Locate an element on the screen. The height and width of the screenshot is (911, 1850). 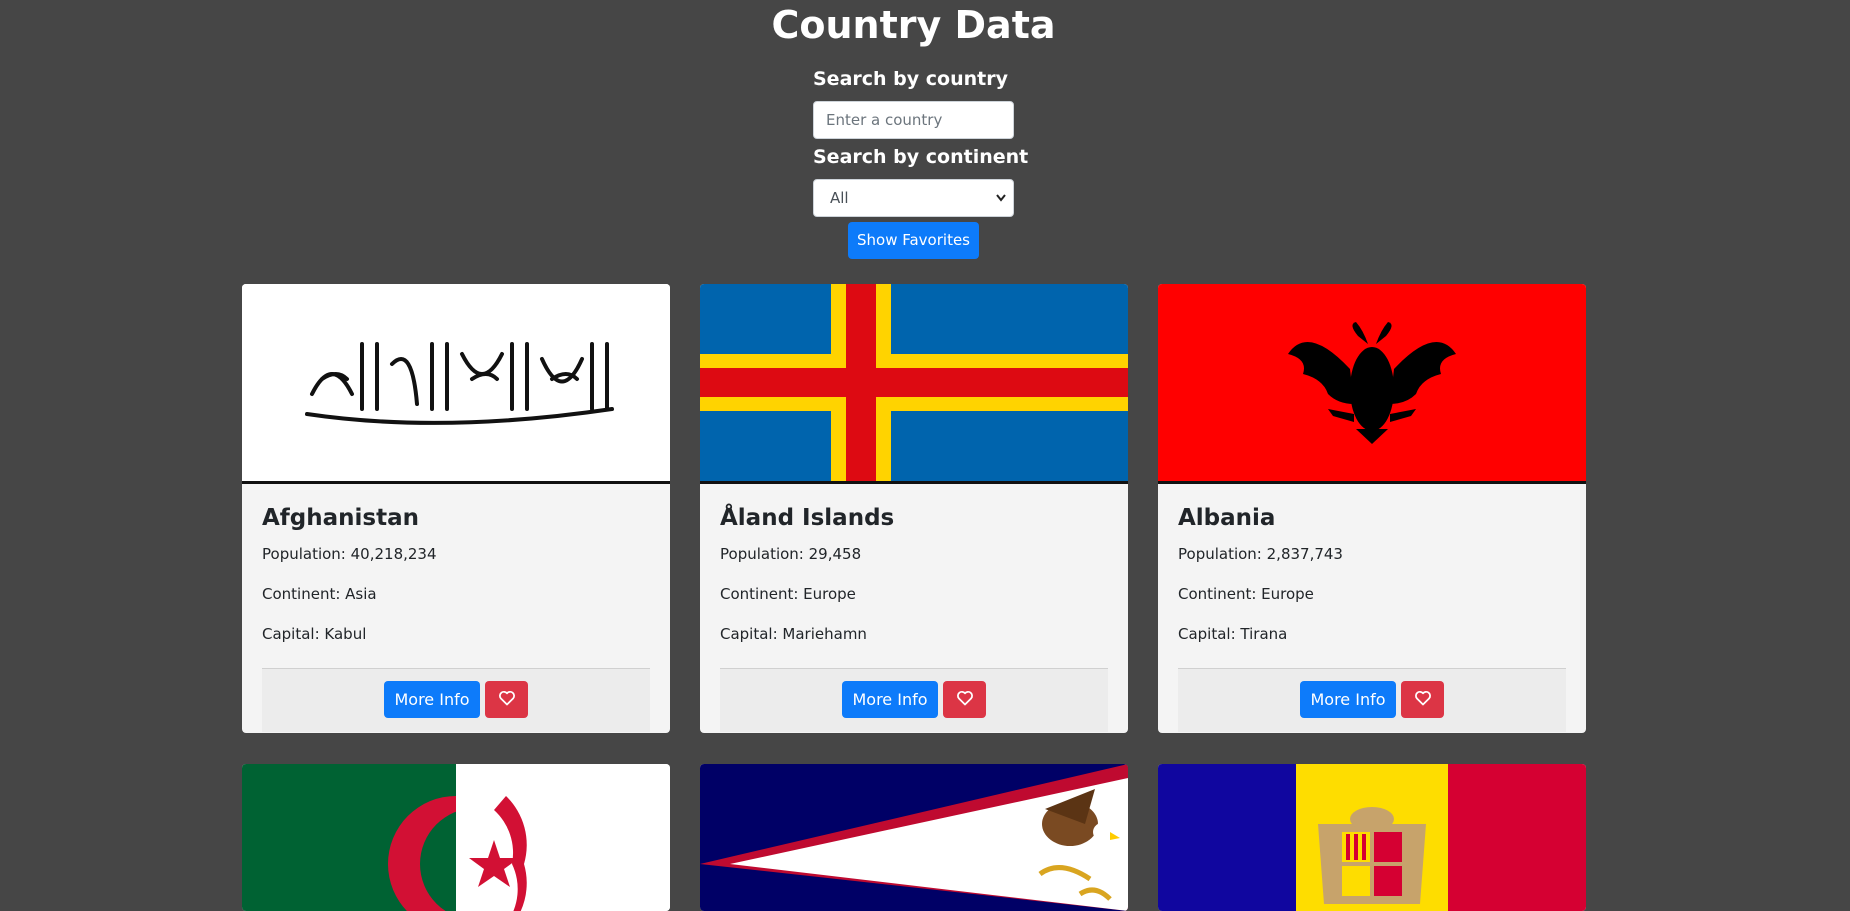
country-card-american-samoa is located at coordinates (914, 837).